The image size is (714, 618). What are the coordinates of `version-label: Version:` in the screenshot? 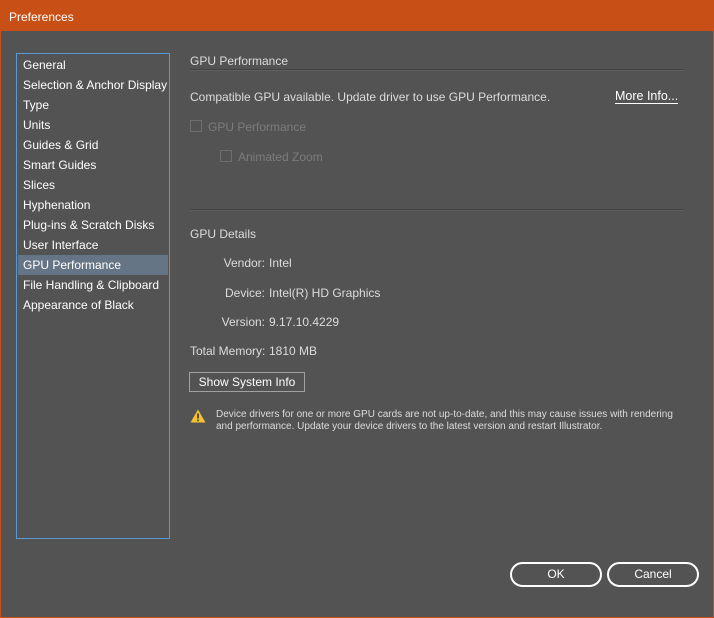 It's located at (243, 322).